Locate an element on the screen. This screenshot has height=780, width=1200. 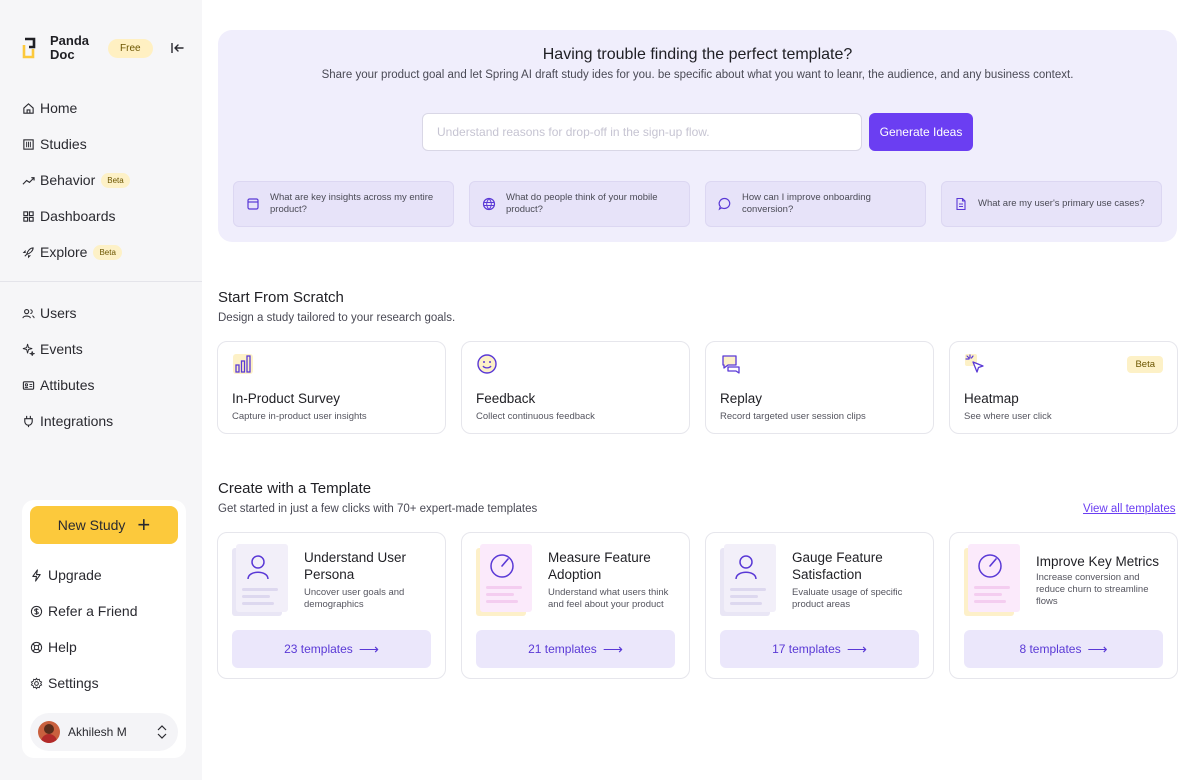
nav-item-refer: Refer a Friend is located at coordinates (83, 611).